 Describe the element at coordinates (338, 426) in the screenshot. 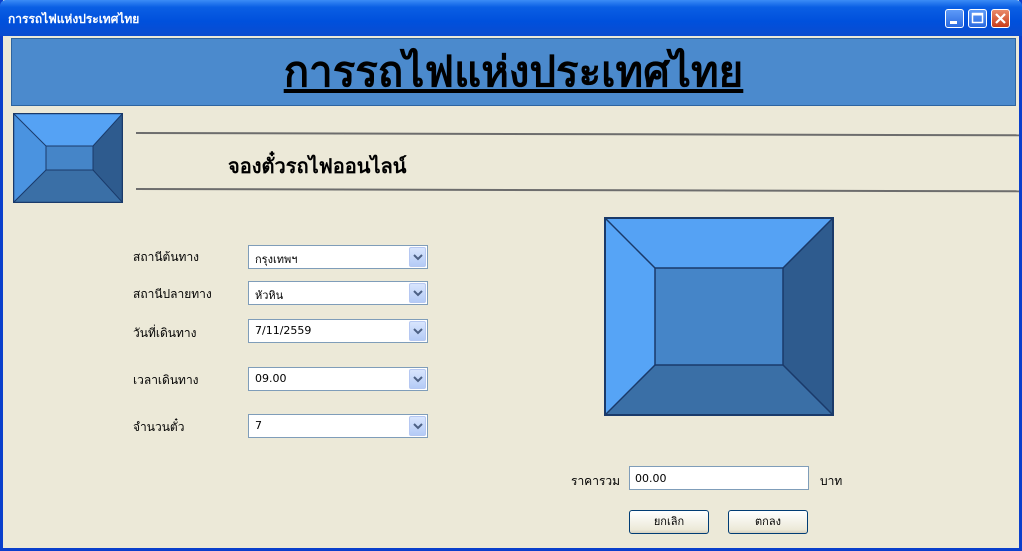

I see `tickets-select: 7` at that location.